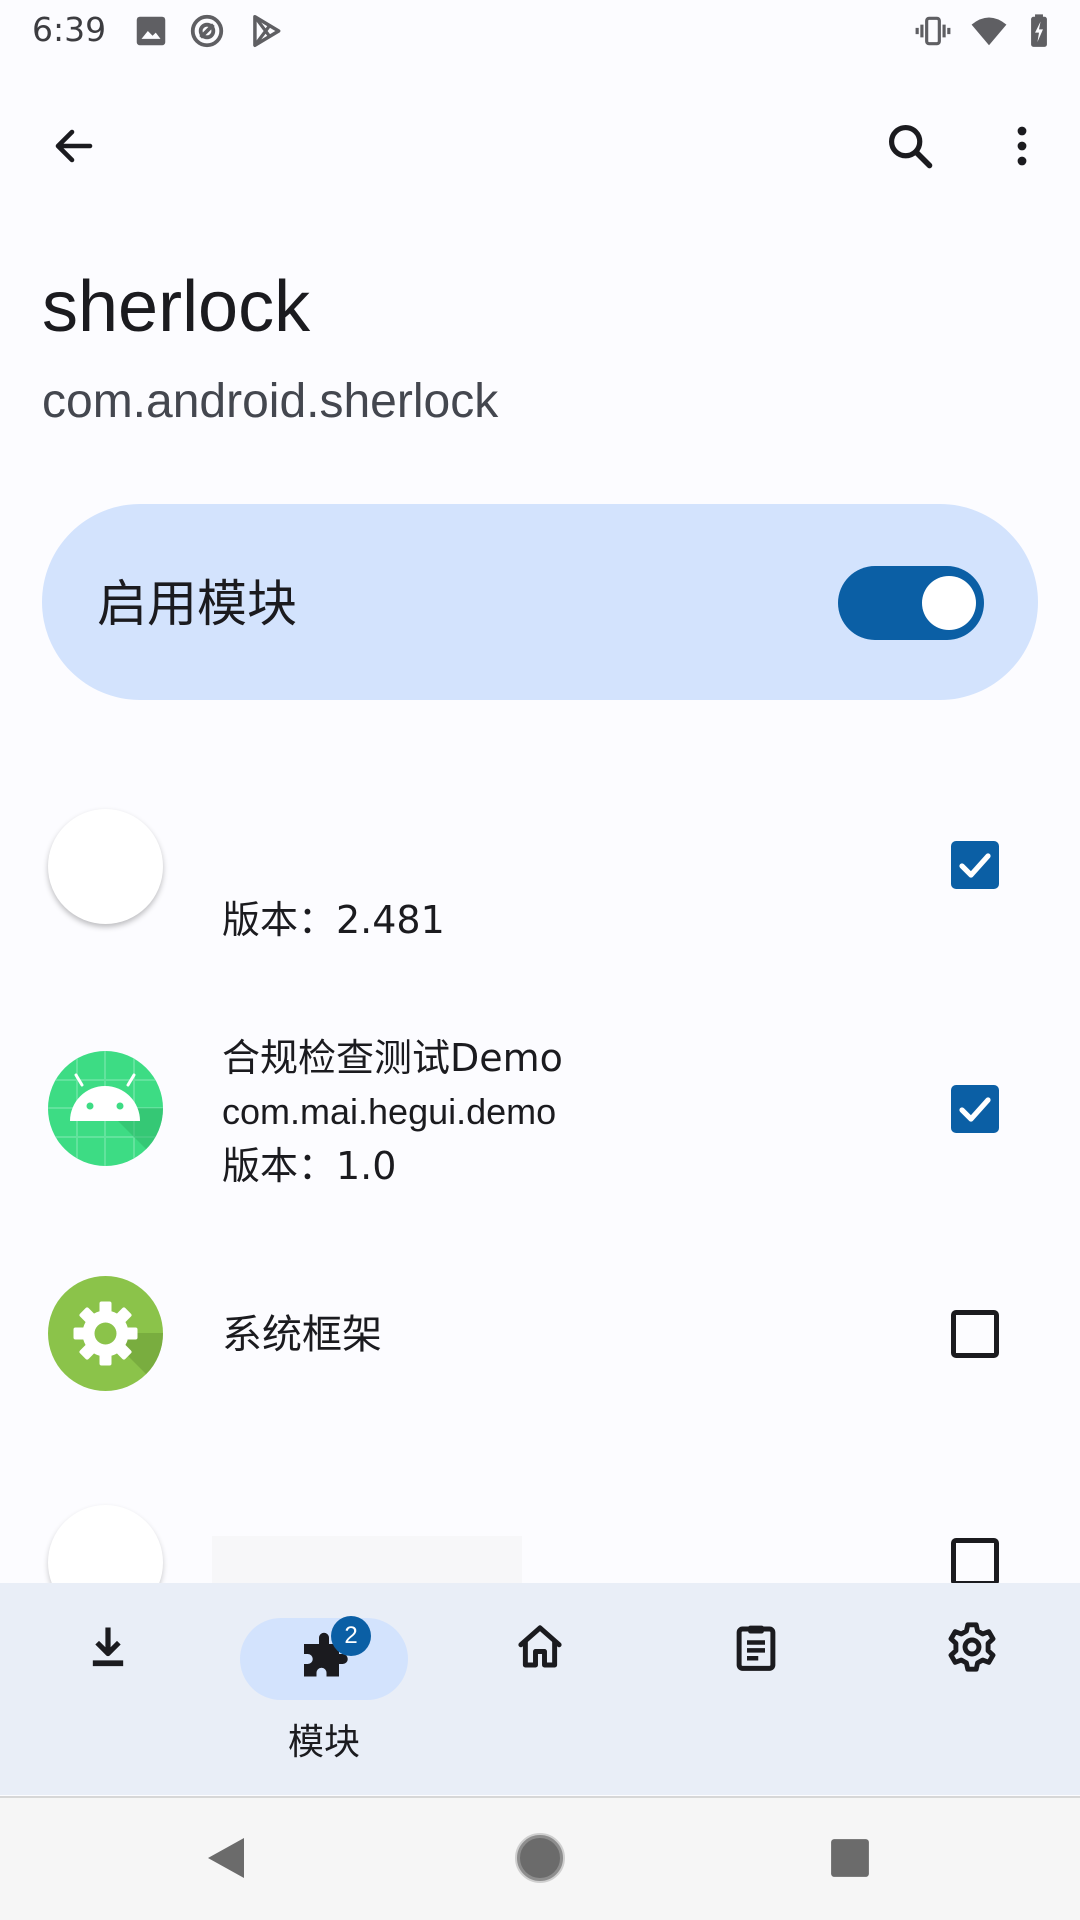 The width and height of the screenshot is (1080, 1920). I want to click on image-icon, so click(151, 31).